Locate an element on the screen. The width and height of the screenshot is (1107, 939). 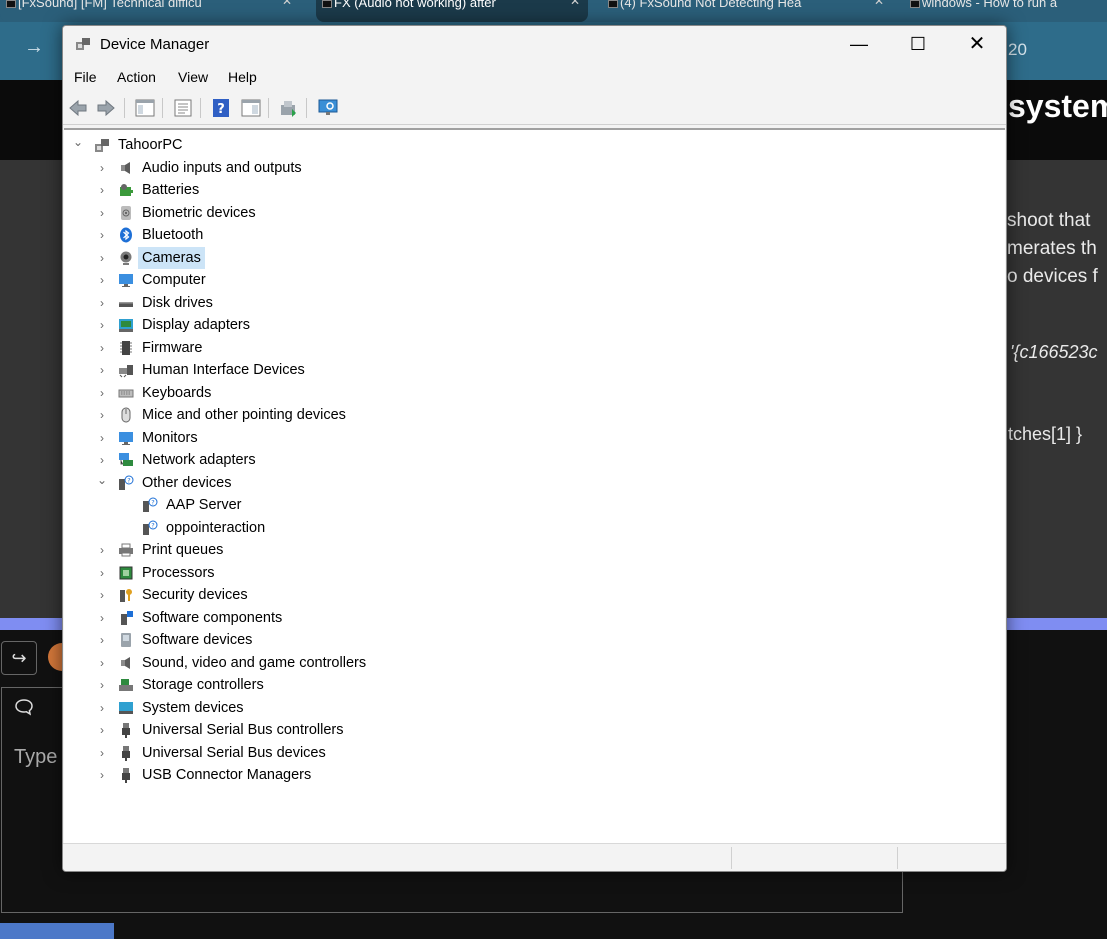
tree-node-label: Human Interface Devices is located at coordinates (223, 370).